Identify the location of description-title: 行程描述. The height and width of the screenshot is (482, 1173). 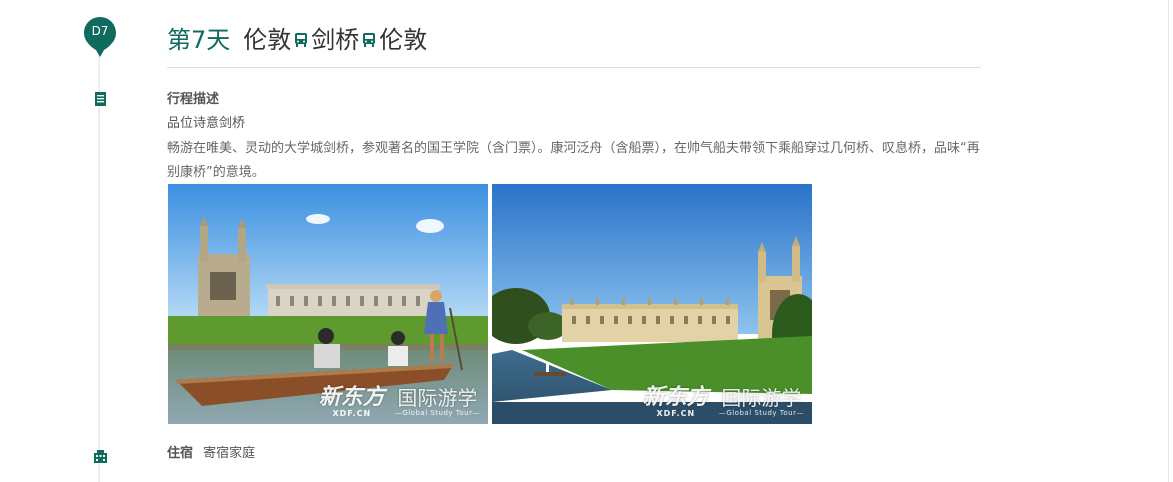
(193, 99).